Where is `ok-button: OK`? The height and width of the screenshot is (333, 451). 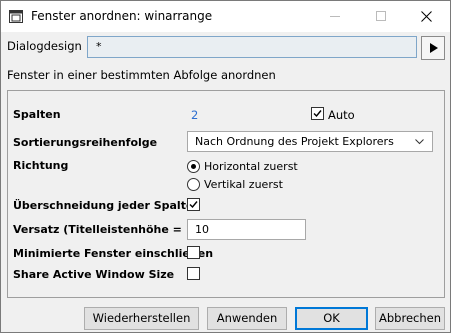
ok-button: OK is located at coordinates (331, 318).